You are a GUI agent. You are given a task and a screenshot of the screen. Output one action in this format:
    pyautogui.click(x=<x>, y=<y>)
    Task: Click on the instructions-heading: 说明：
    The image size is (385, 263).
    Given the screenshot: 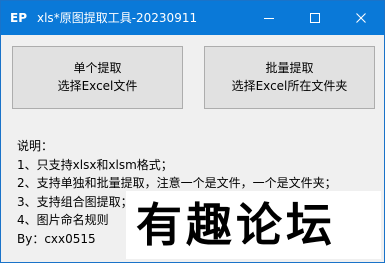 What is the action you would take?
    pyautogui.click(x=35, y=146)
    